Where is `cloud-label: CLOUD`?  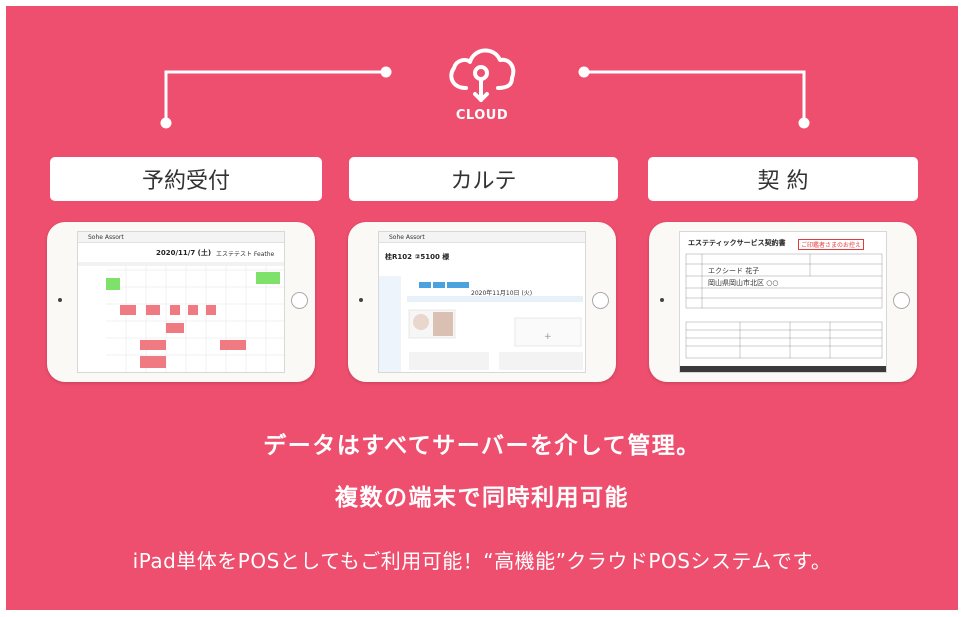
cloud-label: CLOUD is located at coordinates (482, 115).